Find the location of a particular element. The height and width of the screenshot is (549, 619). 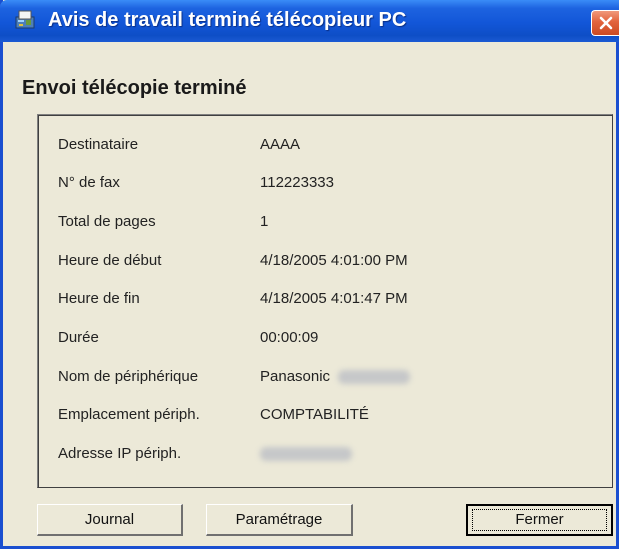

field-value: 00:00:09 is located at coordinates (289, 337).